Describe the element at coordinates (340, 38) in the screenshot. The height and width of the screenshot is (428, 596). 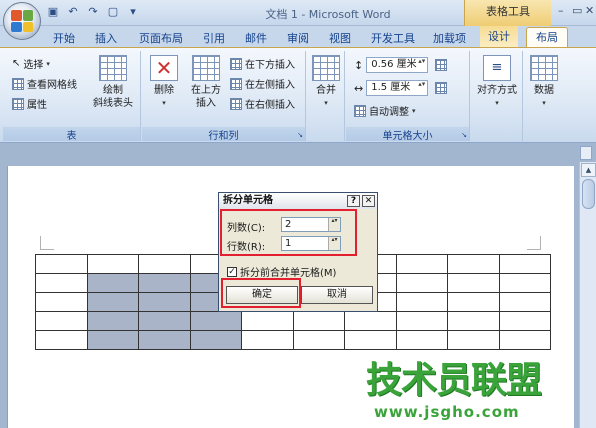
I see `tab-view: 视图` at that location.